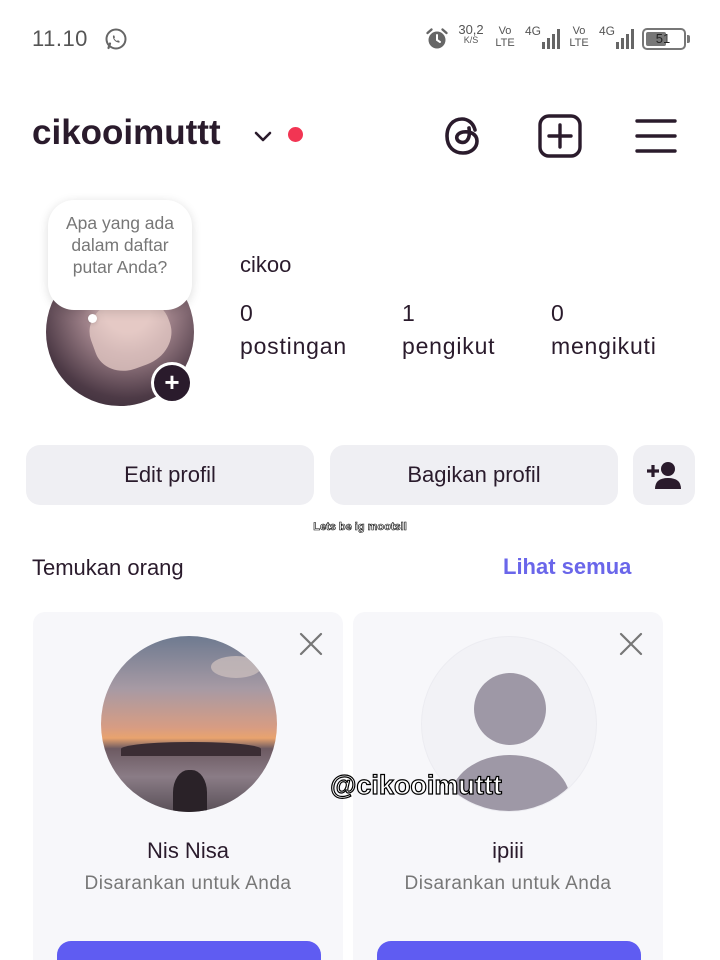 The height and width of the screenshot is (960, 720). Describe the element at coordinates (508, 851) in the screenshot. I see `suggestion-name: ipiii` at that location.